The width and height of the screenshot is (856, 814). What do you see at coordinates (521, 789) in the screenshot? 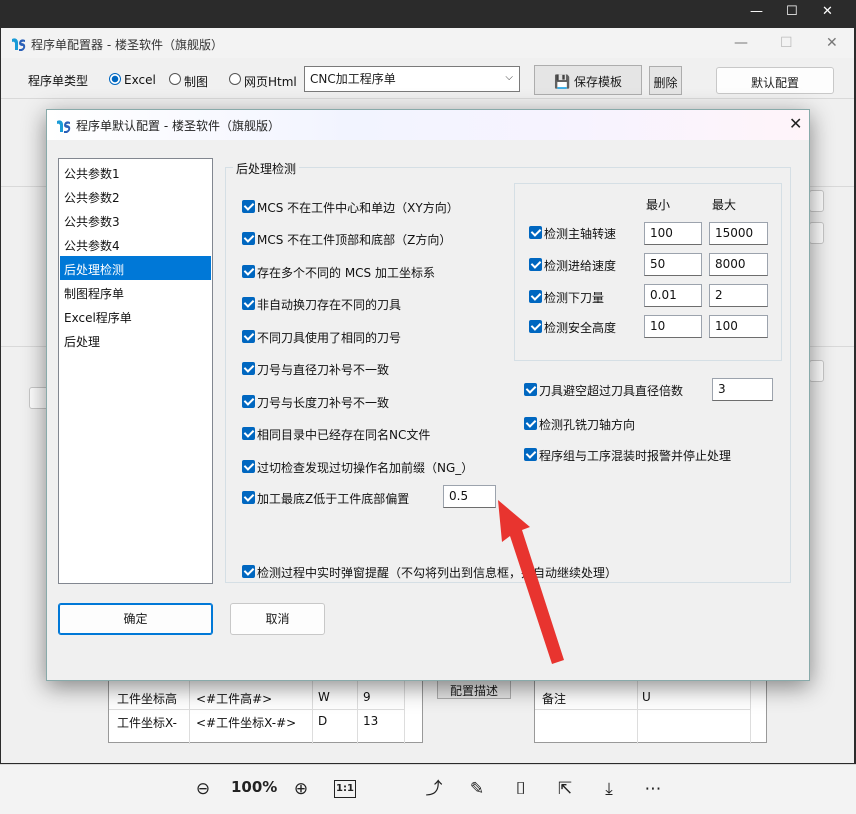
I see `text-recognition-icon: ⌷` at bounding box center [521, 789].